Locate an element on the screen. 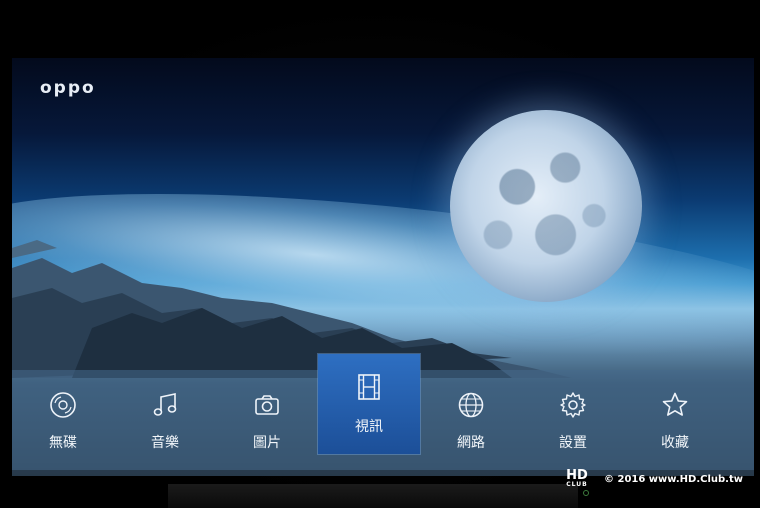  menu-item-label: 音樂 is located at coordinates (165, 443).